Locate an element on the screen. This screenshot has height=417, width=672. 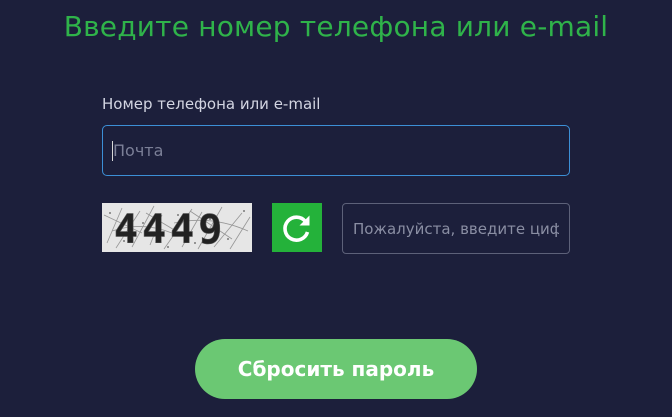
contact-field-label: Номер телефона или e-mail is located at coordinates (211, 104).